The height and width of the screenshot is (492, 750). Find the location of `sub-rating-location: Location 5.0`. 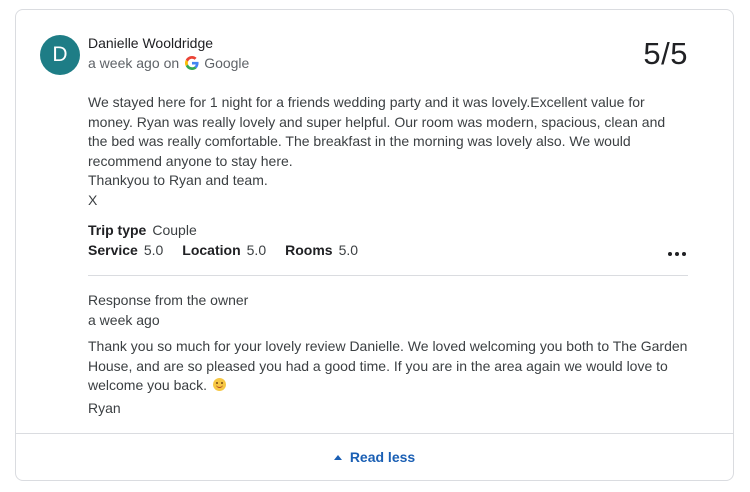

sub-rating-location: Location 5.0 is located at coordinates (224, 250).